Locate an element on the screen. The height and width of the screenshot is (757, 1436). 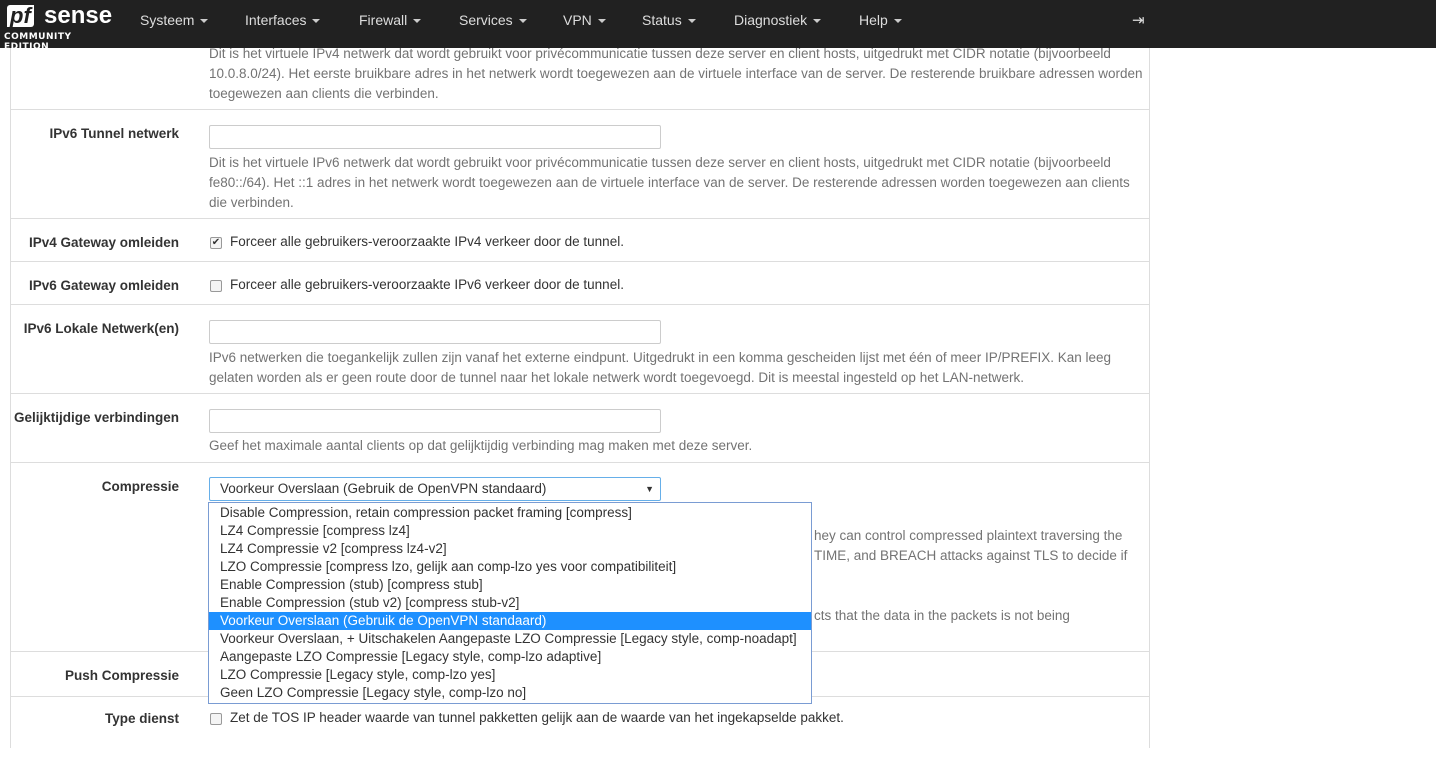
menu-help: Help is located at coordinates (880, 24).